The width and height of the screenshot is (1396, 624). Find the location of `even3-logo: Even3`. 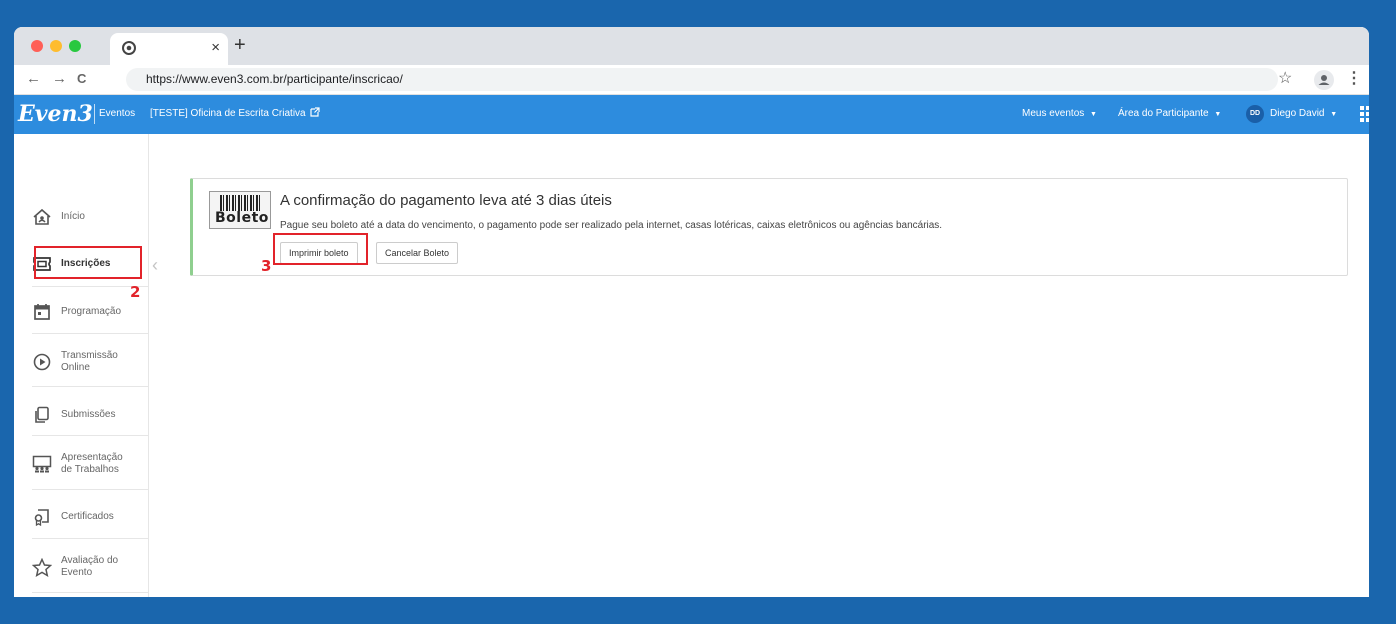

even3-logo: Even3 is located at coordinates (55, 114).